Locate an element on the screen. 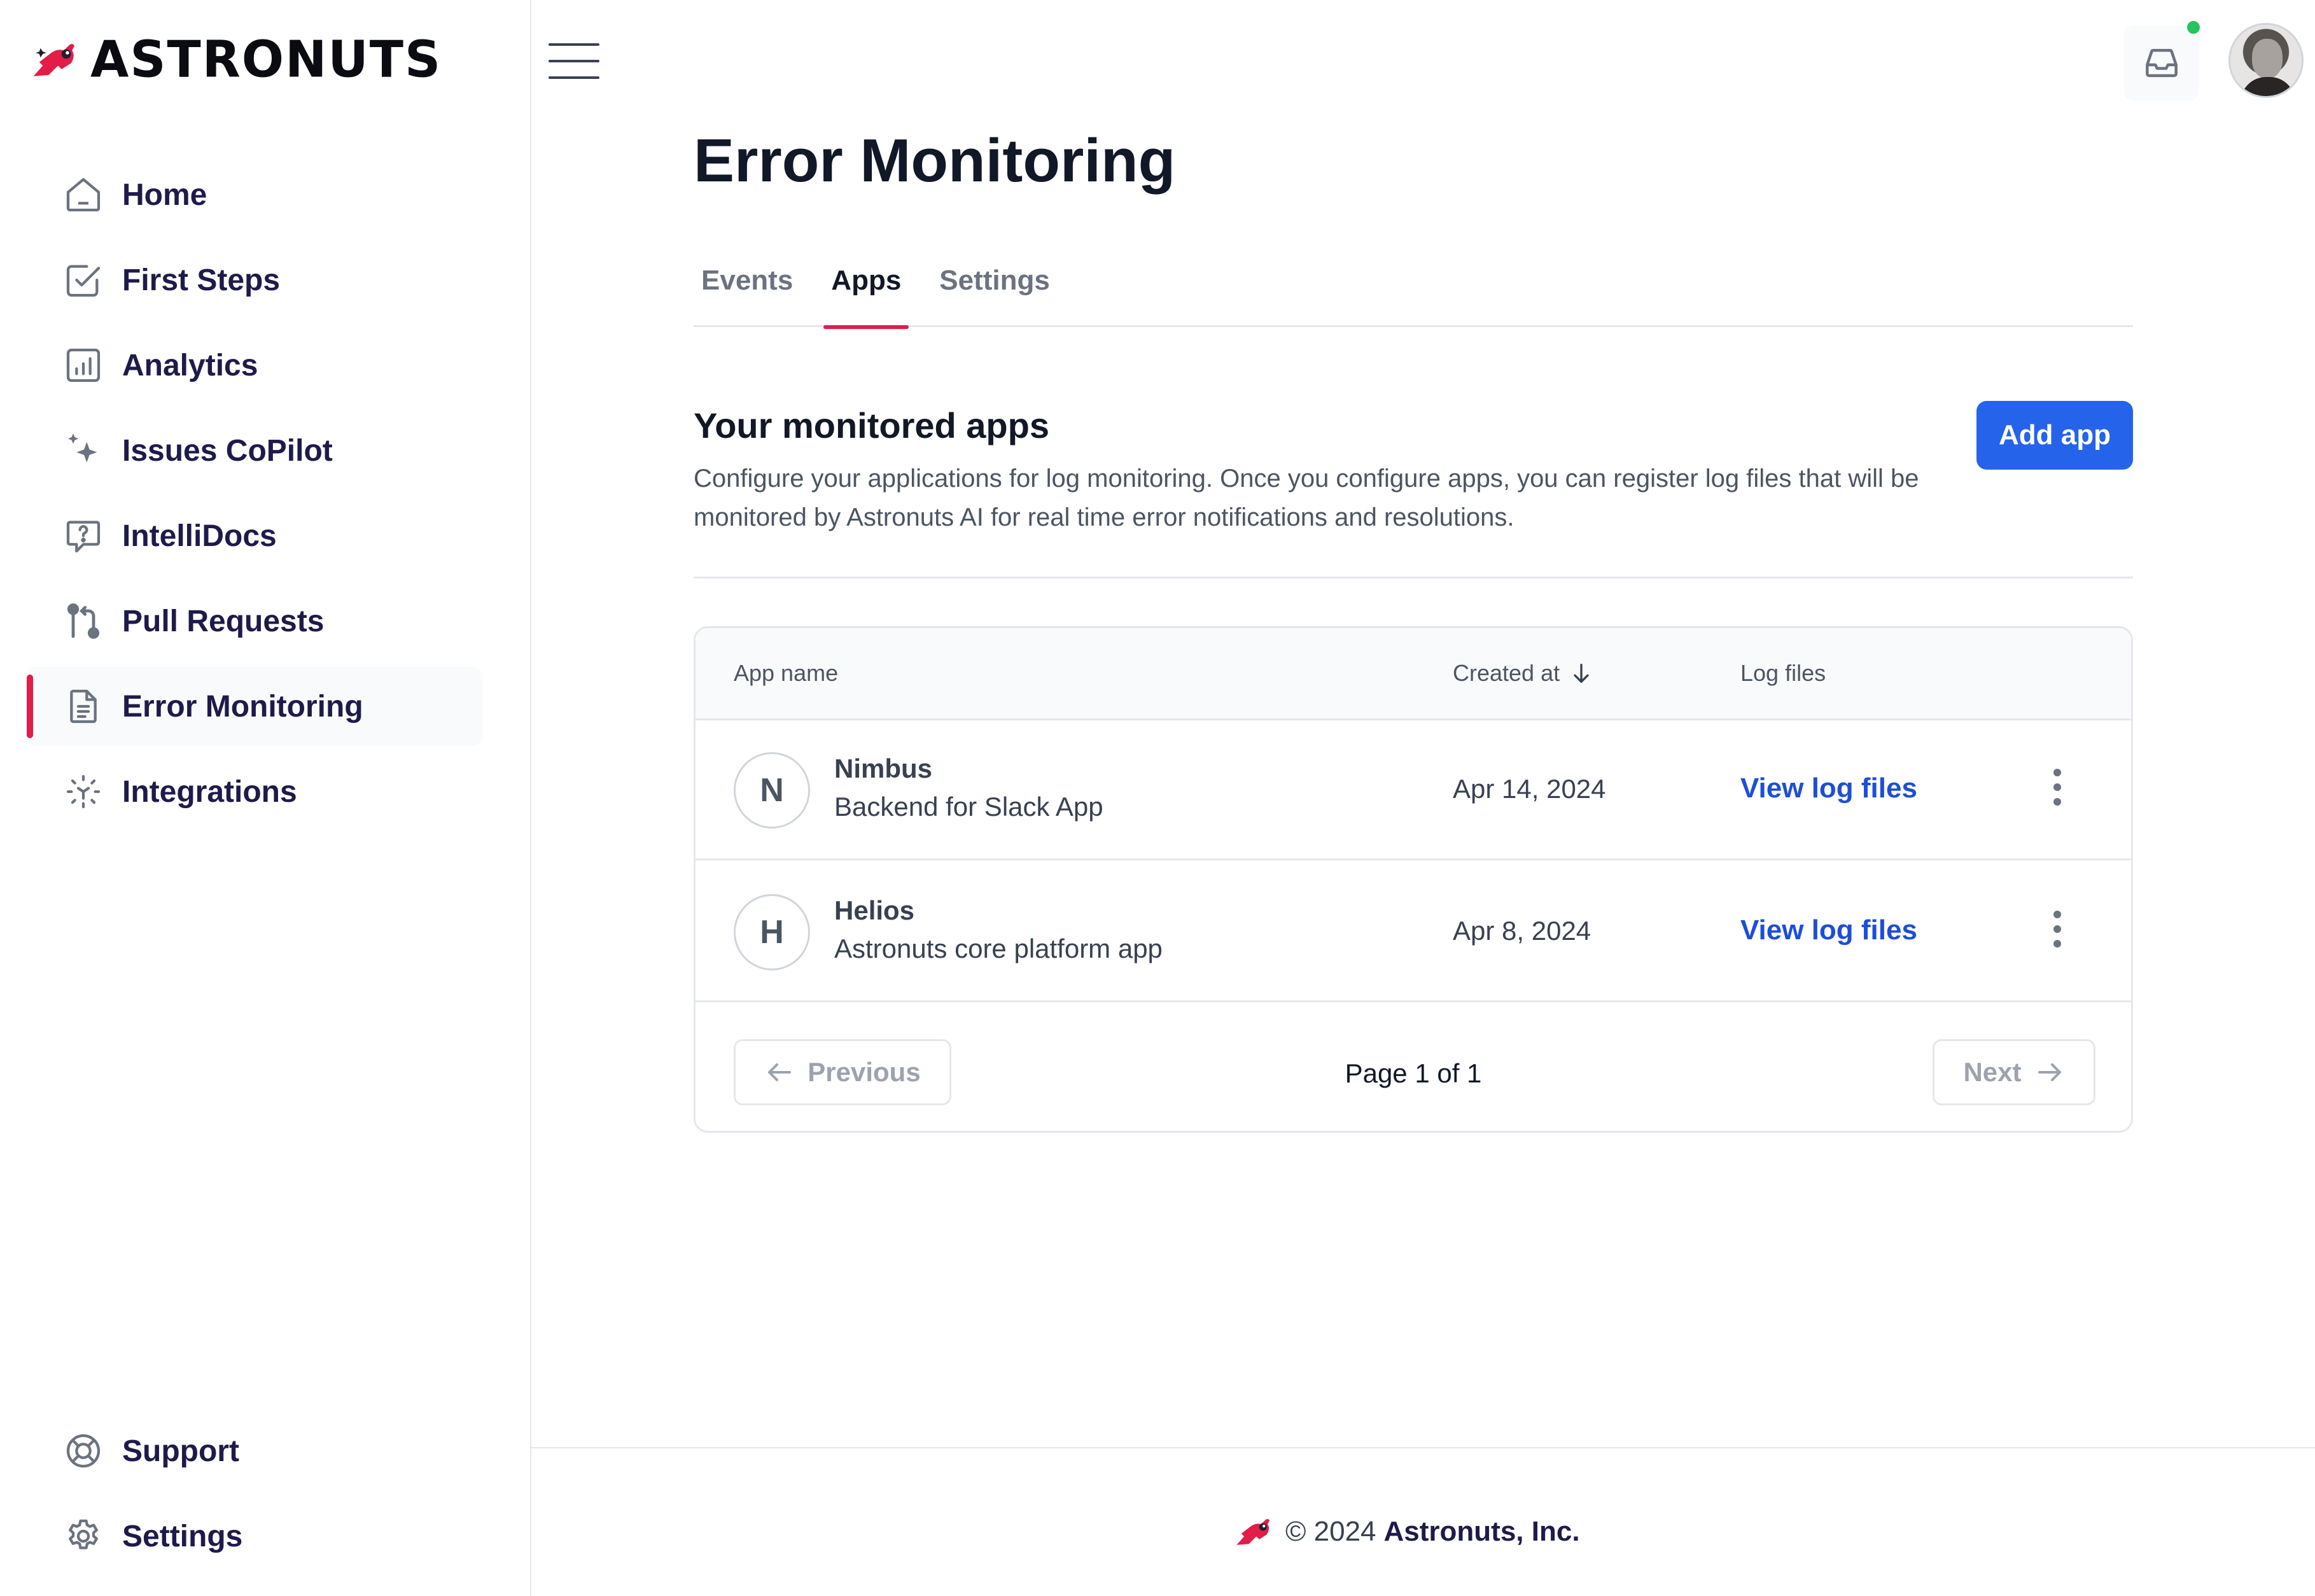 This screenshot has height=1596, width=2315. table-header: App name Created at Log files is located at coordinates (1413, 674).